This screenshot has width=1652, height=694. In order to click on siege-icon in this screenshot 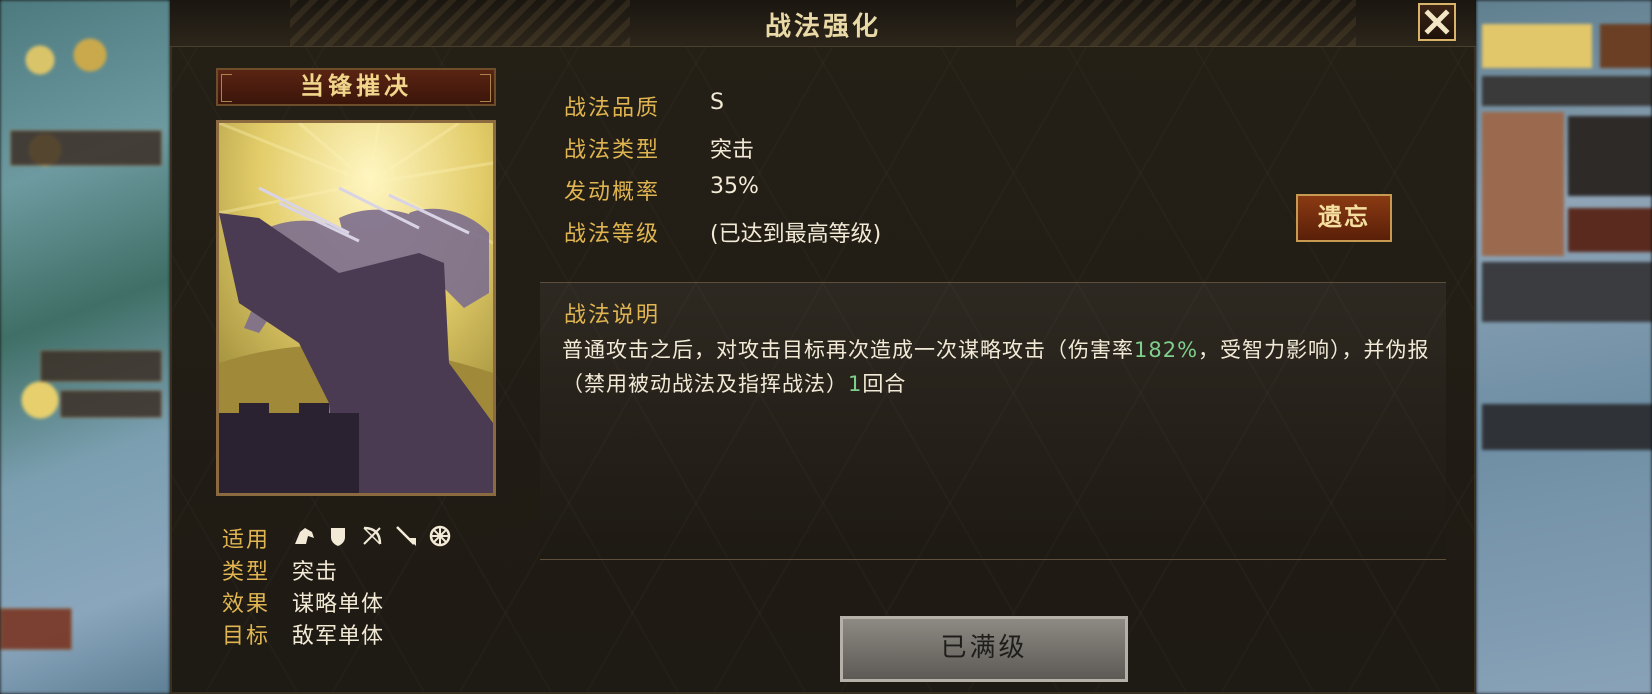, I will do `click(440, 536)`.